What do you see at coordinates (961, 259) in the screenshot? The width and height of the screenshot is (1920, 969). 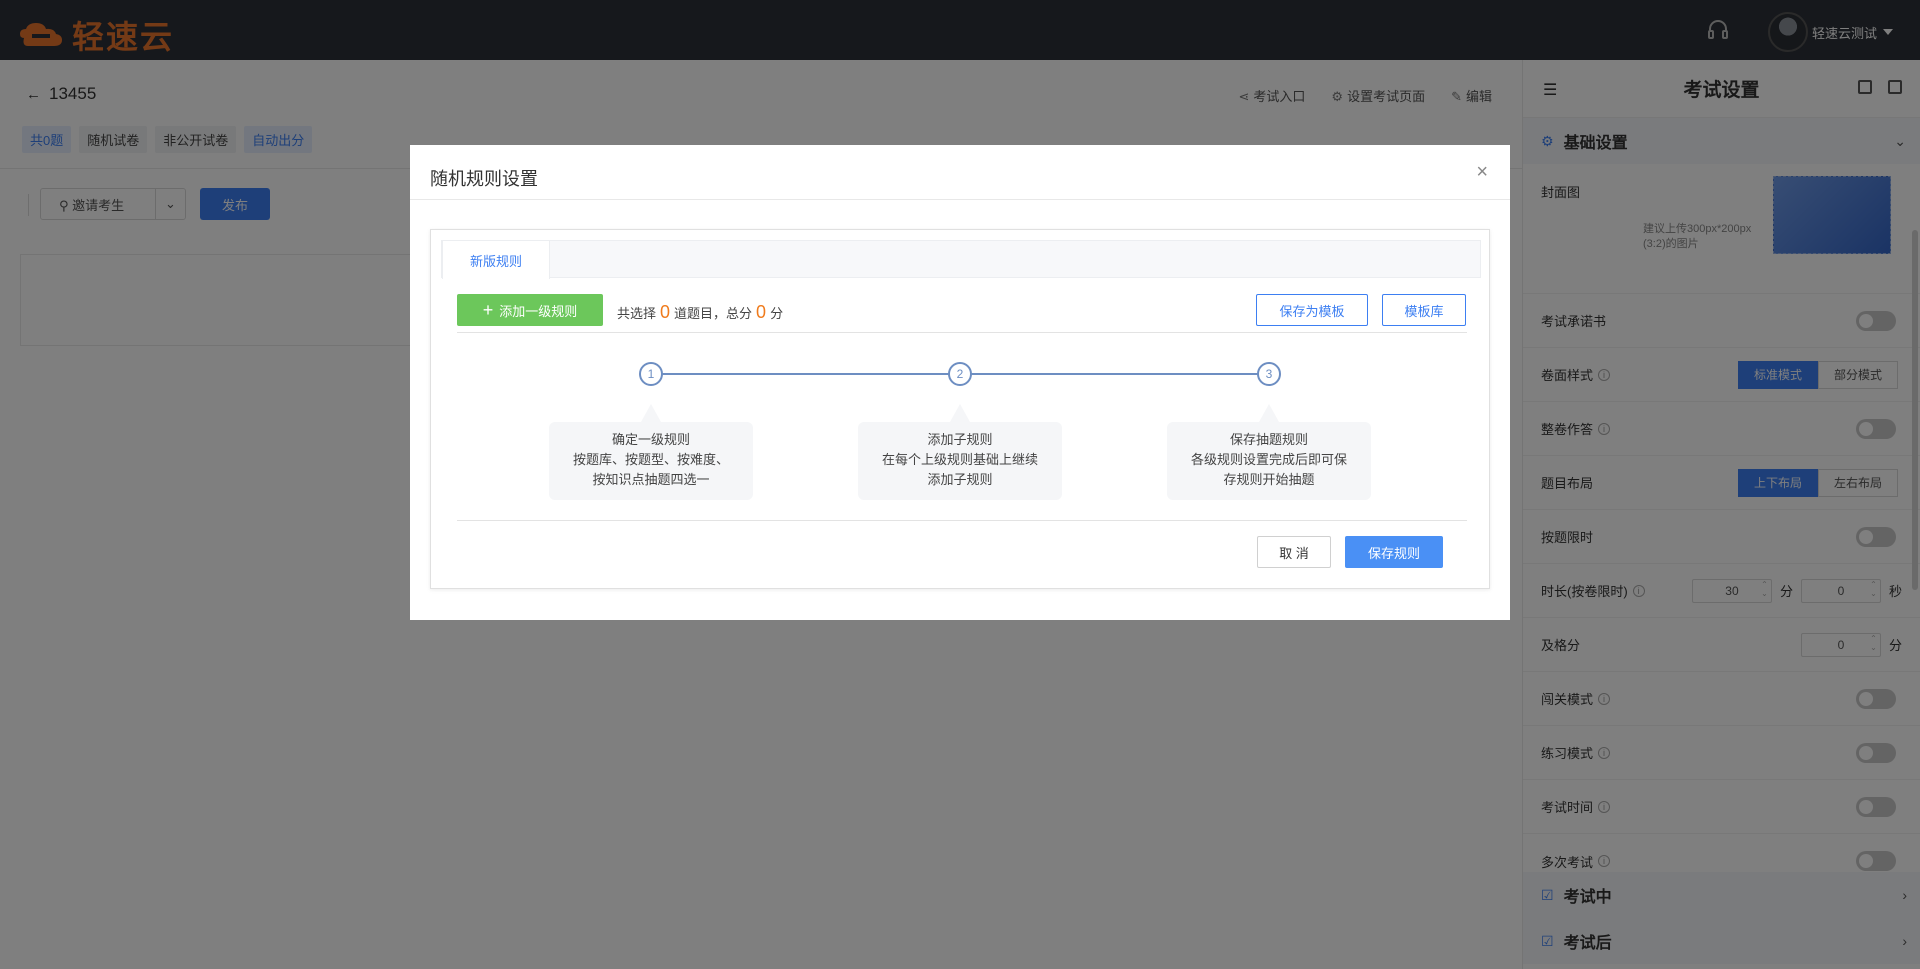 I see `tab-bar: 新版规则` at bounding box center [961, 259].